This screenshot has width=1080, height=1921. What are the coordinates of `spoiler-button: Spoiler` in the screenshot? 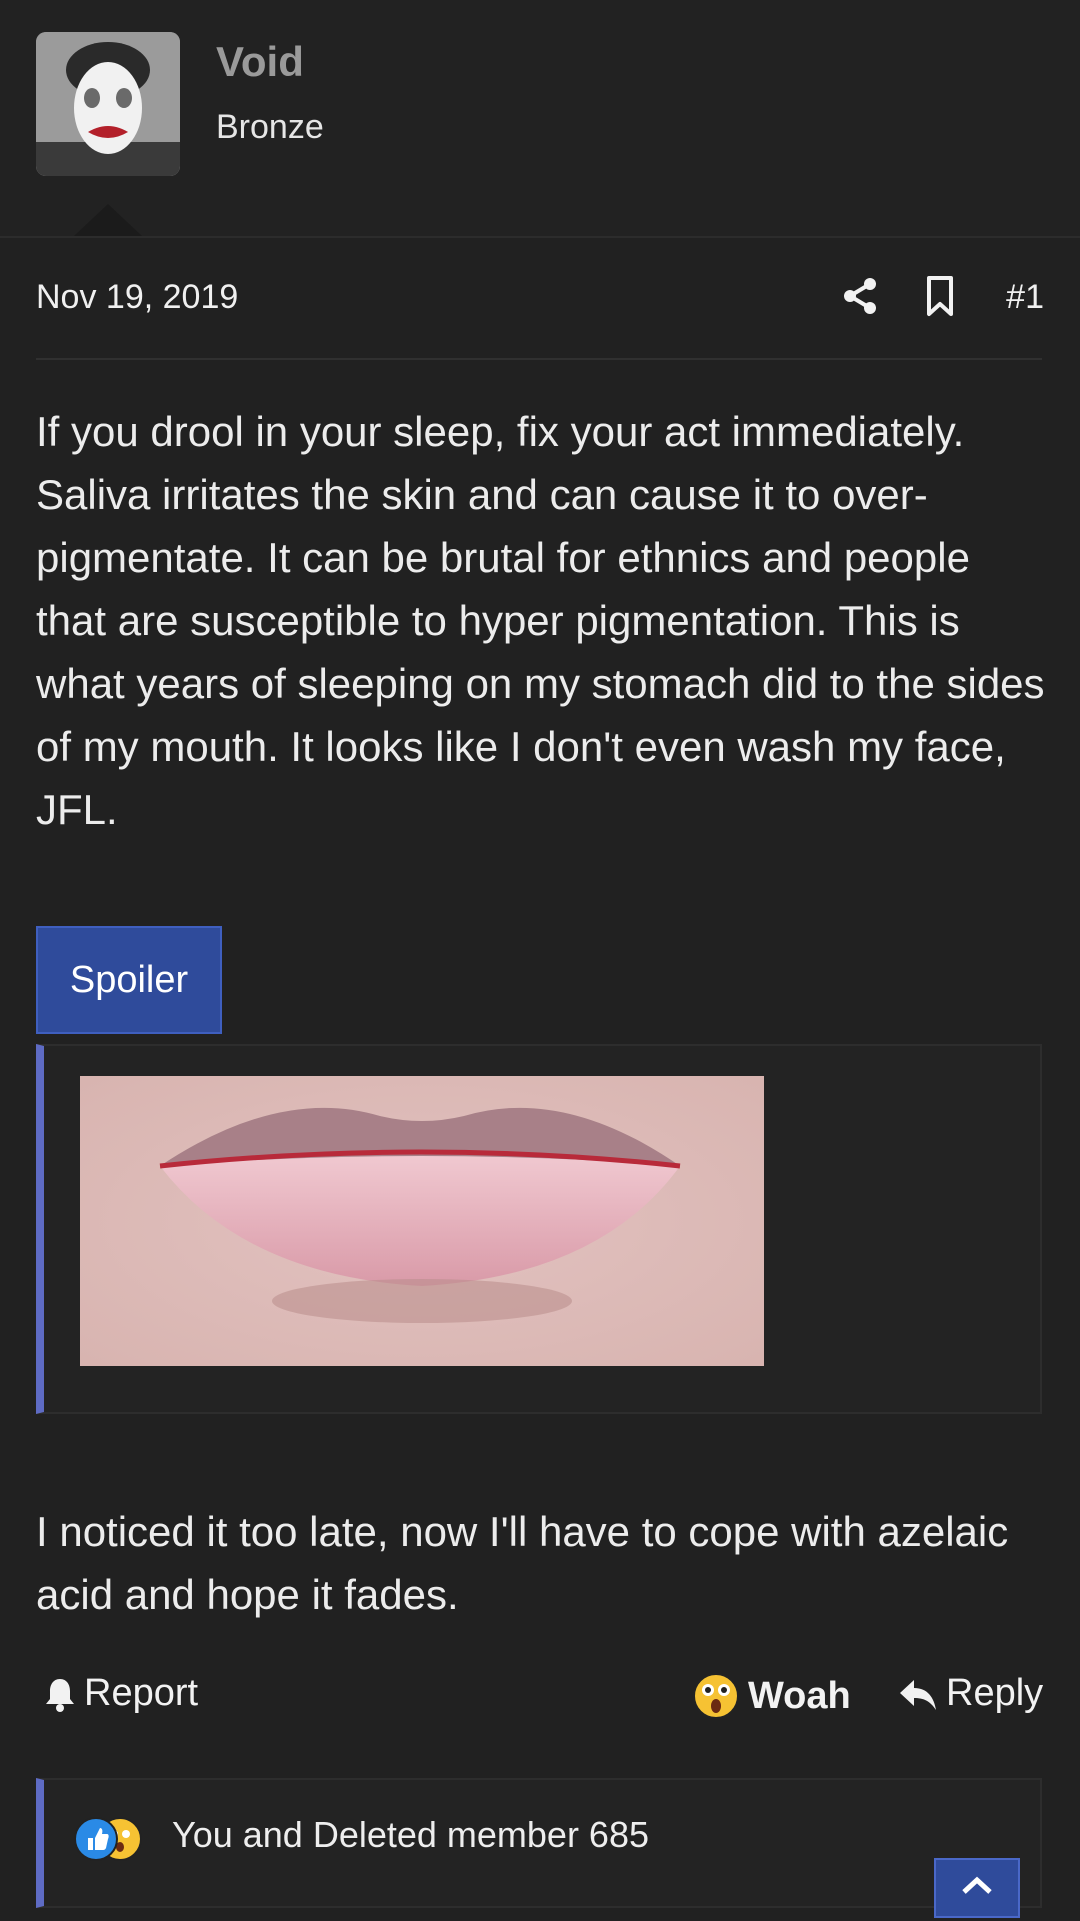 It's located at (129, 980).